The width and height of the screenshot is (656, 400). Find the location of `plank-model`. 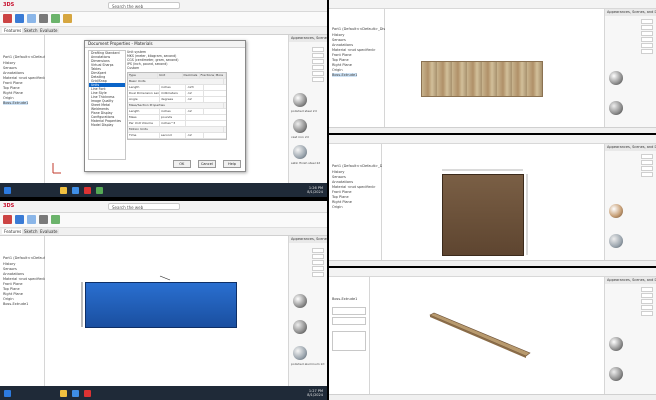

plank-model is located at coordinates (487, 336).